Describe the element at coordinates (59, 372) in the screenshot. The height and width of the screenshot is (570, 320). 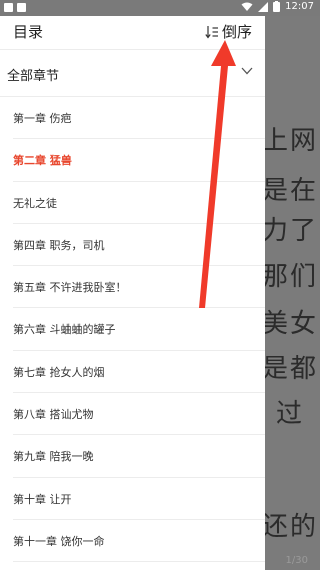
I see `chapter-title: 第七章 抢女人的烟` at that location.